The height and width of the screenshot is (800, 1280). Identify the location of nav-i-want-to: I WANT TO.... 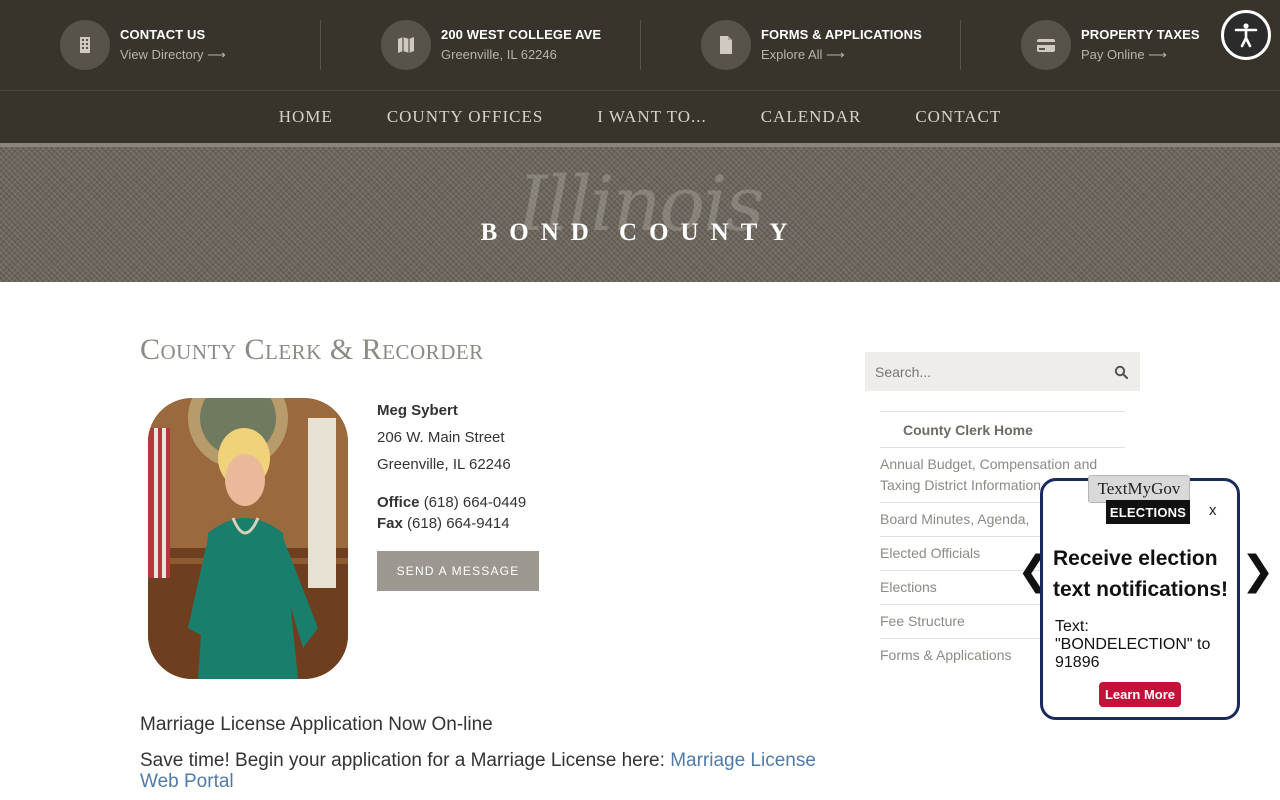
(651, 117).